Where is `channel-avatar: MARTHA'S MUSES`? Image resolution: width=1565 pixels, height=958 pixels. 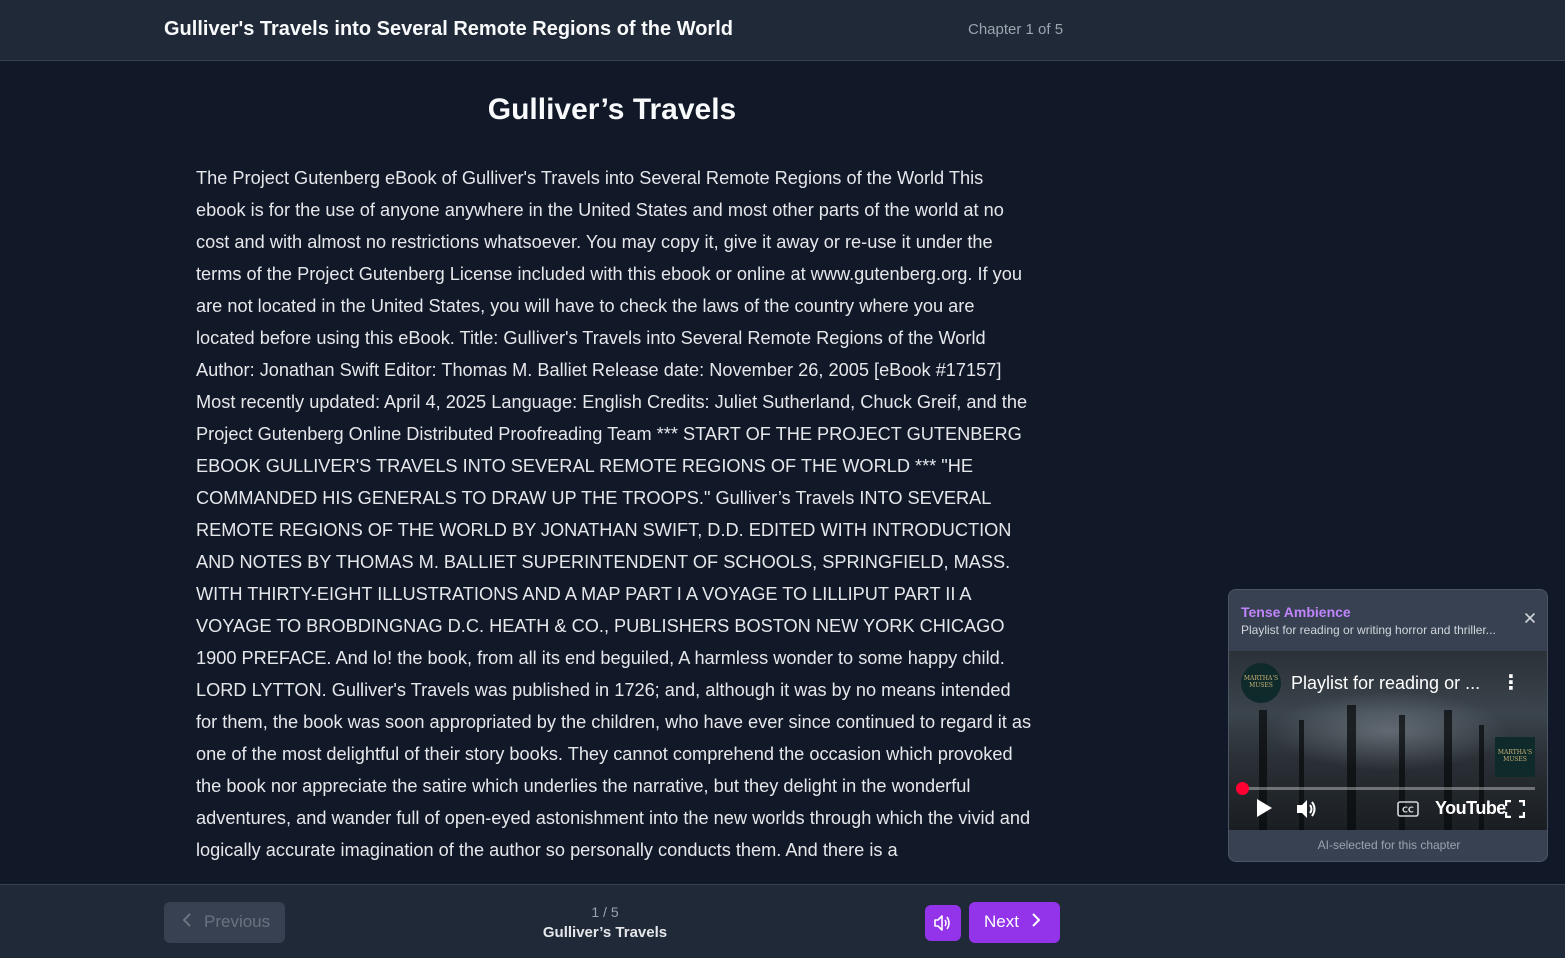 channel-avatar: MARTHA'S MUSES is located at coordinates (1261, 683).